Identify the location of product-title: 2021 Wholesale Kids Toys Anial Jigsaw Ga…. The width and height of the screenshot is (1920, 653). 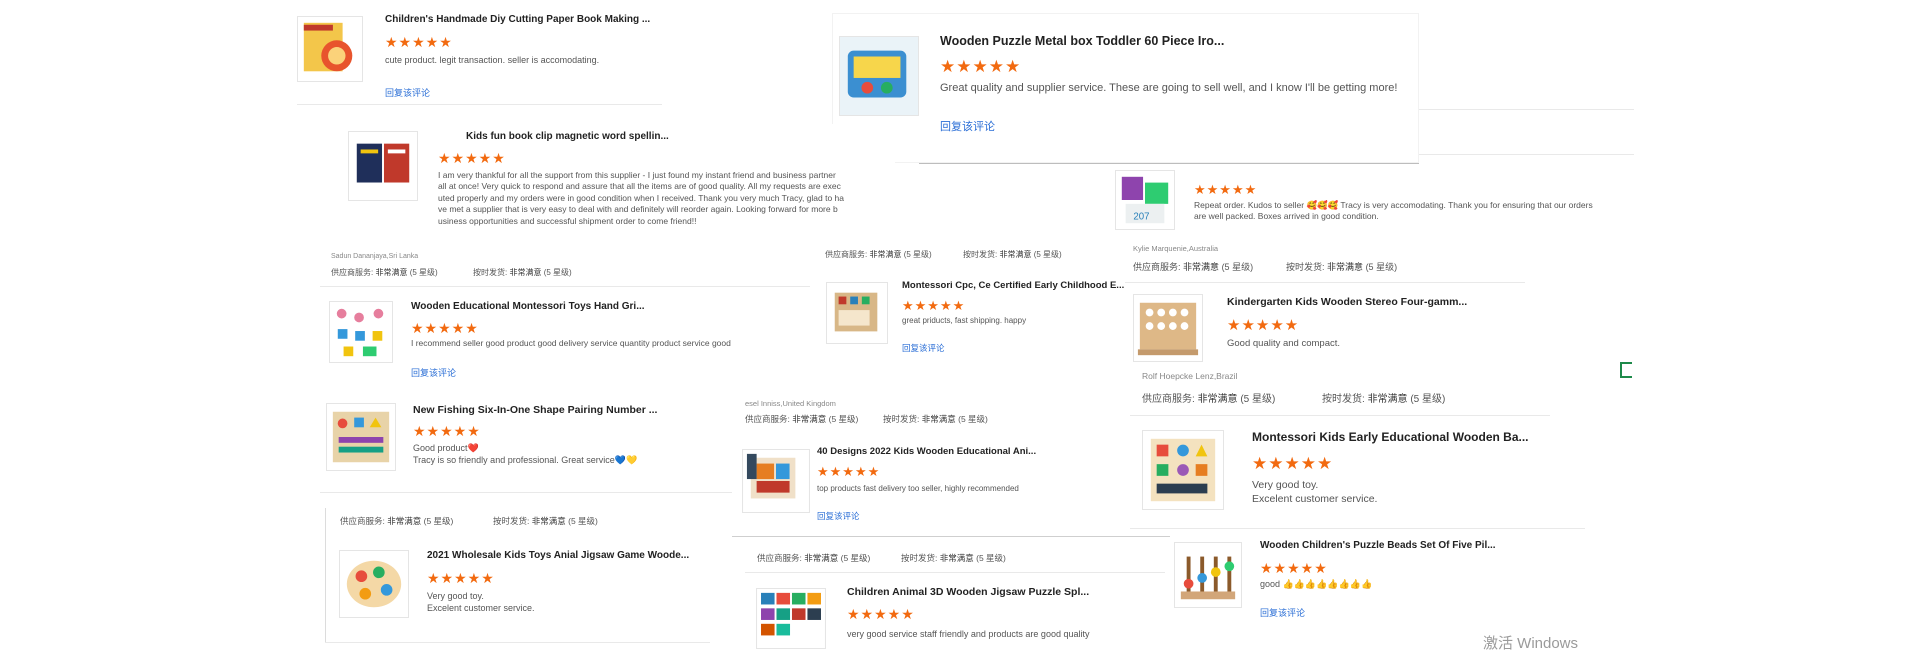
(558, 555).